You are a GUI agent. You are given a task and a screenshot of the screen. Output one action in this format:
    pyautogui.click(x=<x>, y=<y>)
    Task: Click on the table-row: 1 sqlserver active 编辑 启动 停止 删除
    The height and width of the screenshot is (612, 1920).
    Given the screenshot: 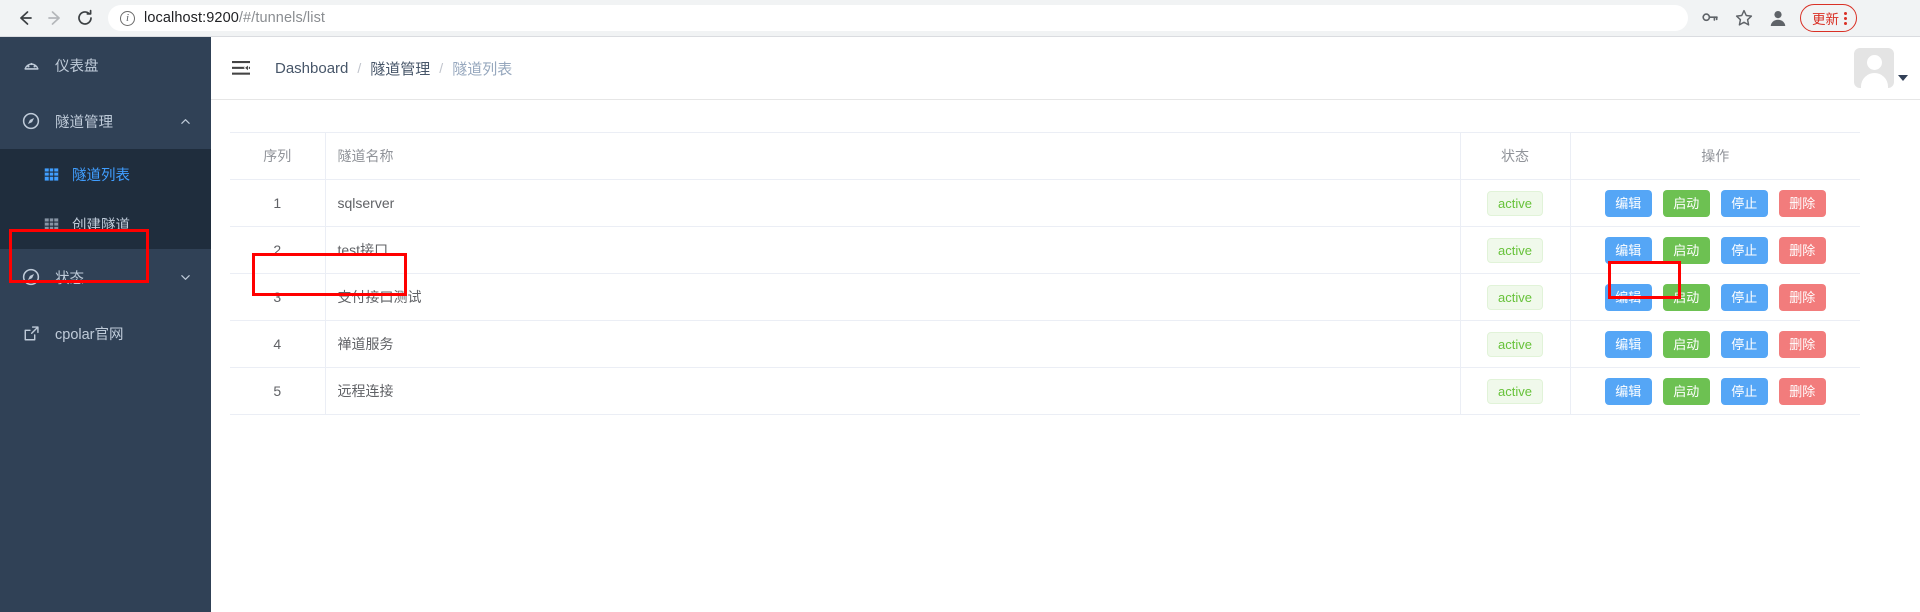 What is the action you would take?
    pyautogui.click(x=1045, y=203)
    